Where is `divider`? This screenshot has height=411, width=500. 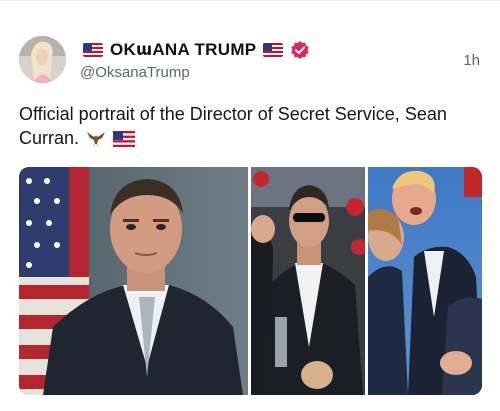 divider is located at coordinates (250, 0).